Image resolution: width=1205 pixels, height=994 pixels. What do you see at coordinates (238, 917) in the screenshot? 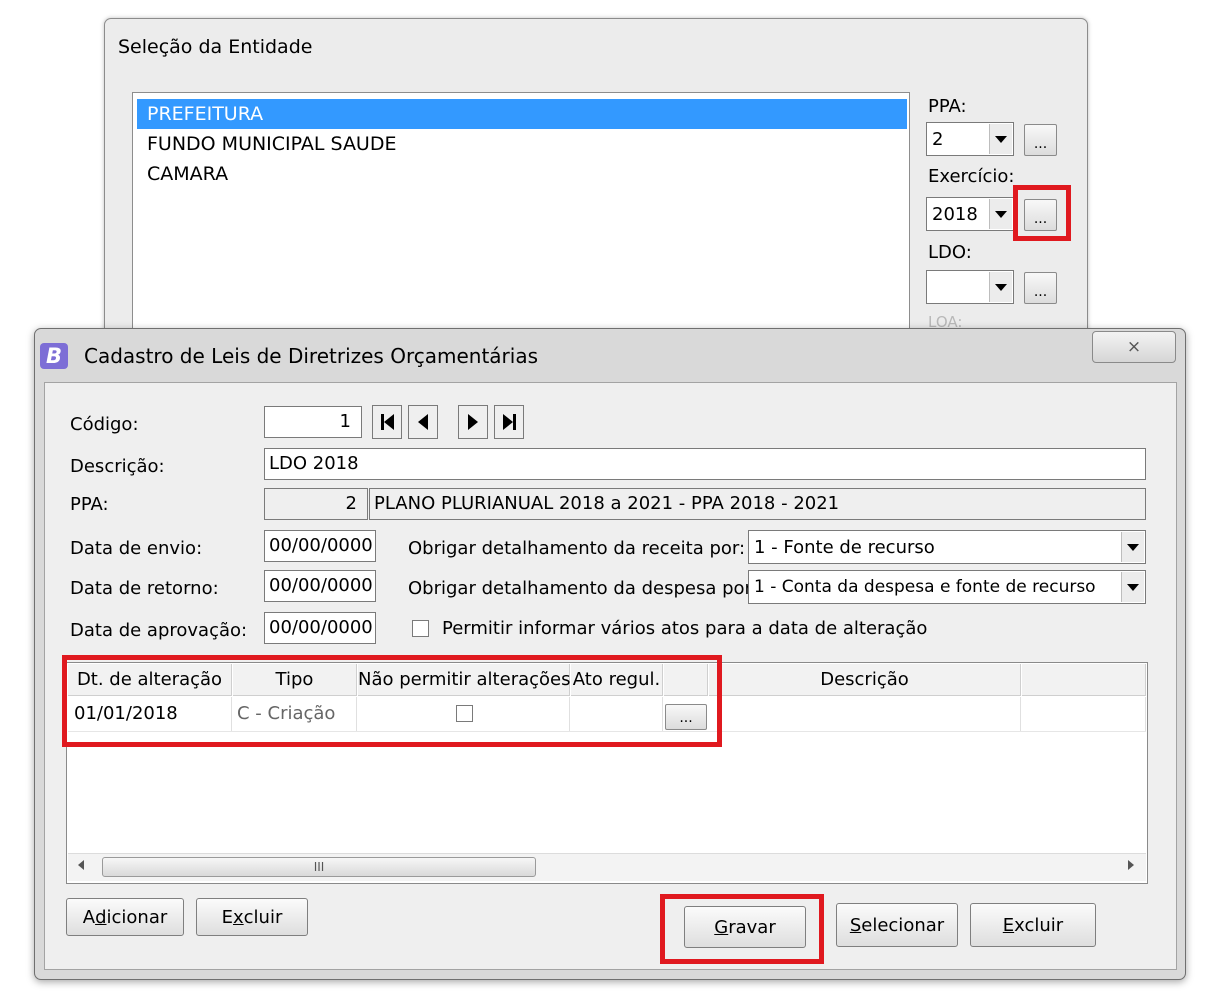
I see `excluir-grid-label-mnemonic: x` at bounding box center [238, 917].